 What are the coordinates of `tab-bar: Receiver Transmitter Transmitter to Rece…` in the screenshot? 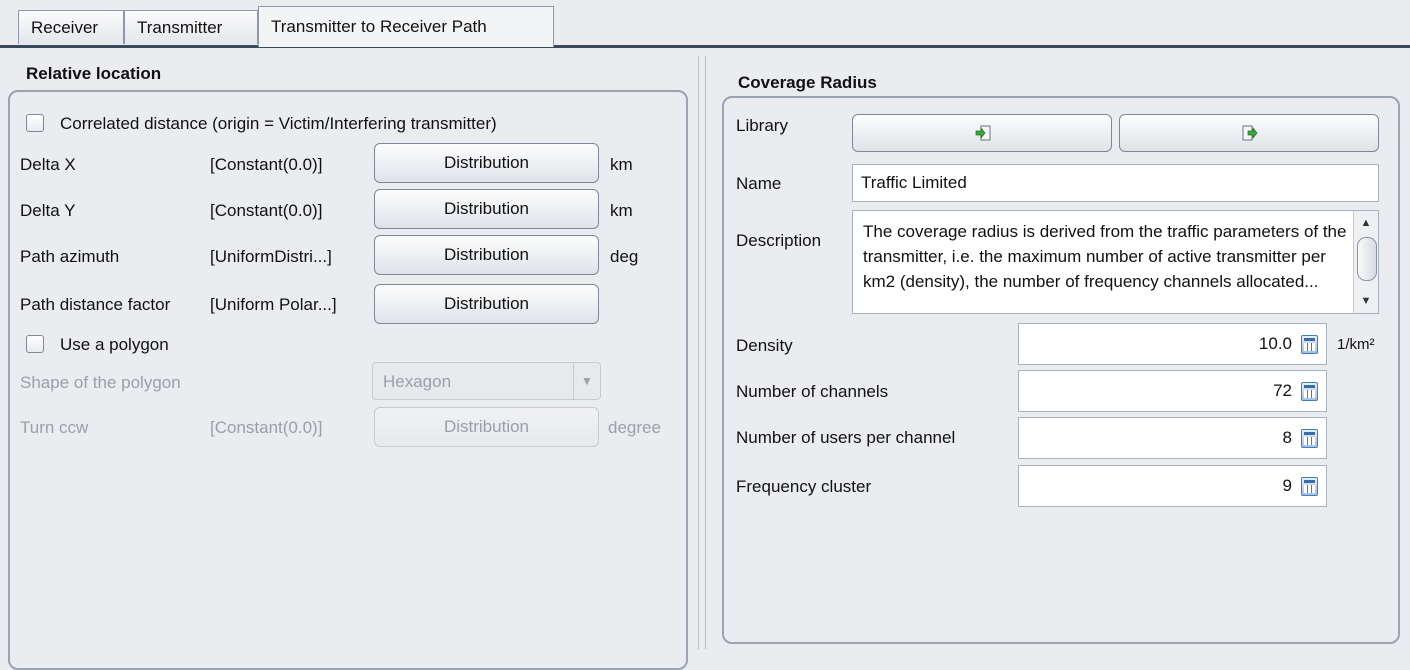 It's located at (705, 25).